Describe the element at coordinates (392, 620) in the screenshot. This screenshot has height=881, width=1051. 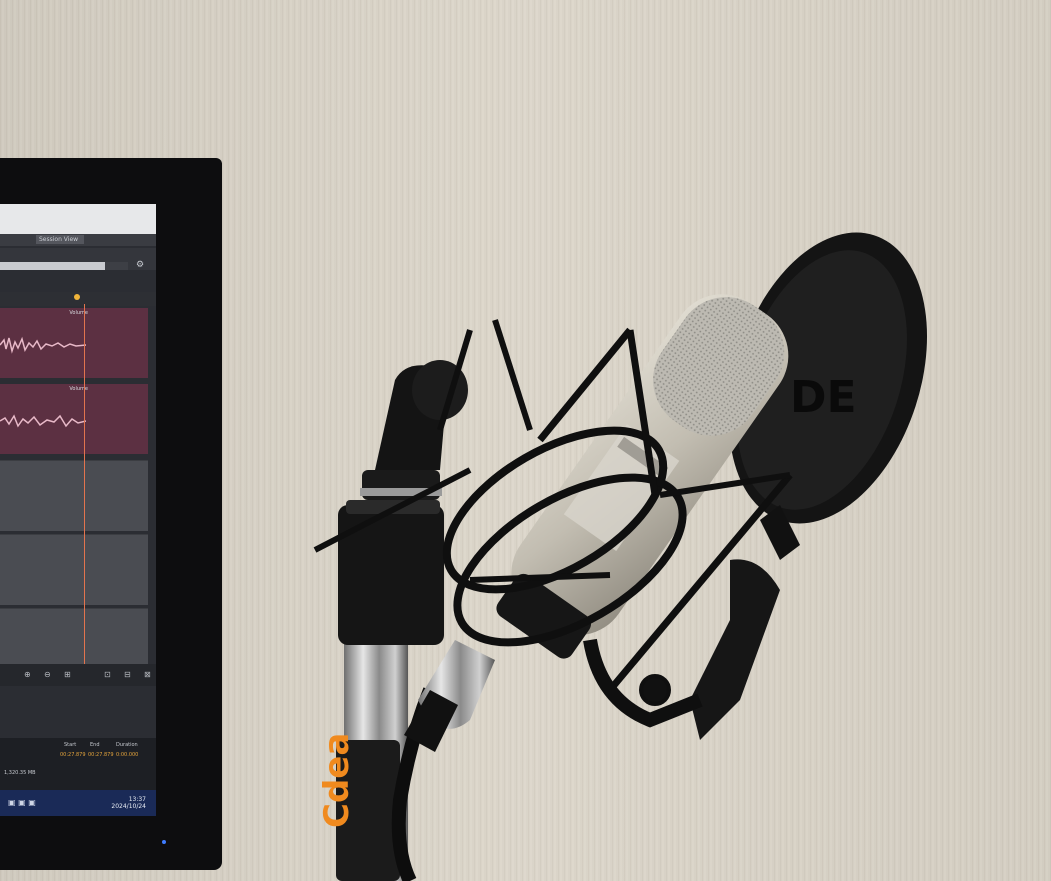
I see `mic-stand: Cdea` at that location.